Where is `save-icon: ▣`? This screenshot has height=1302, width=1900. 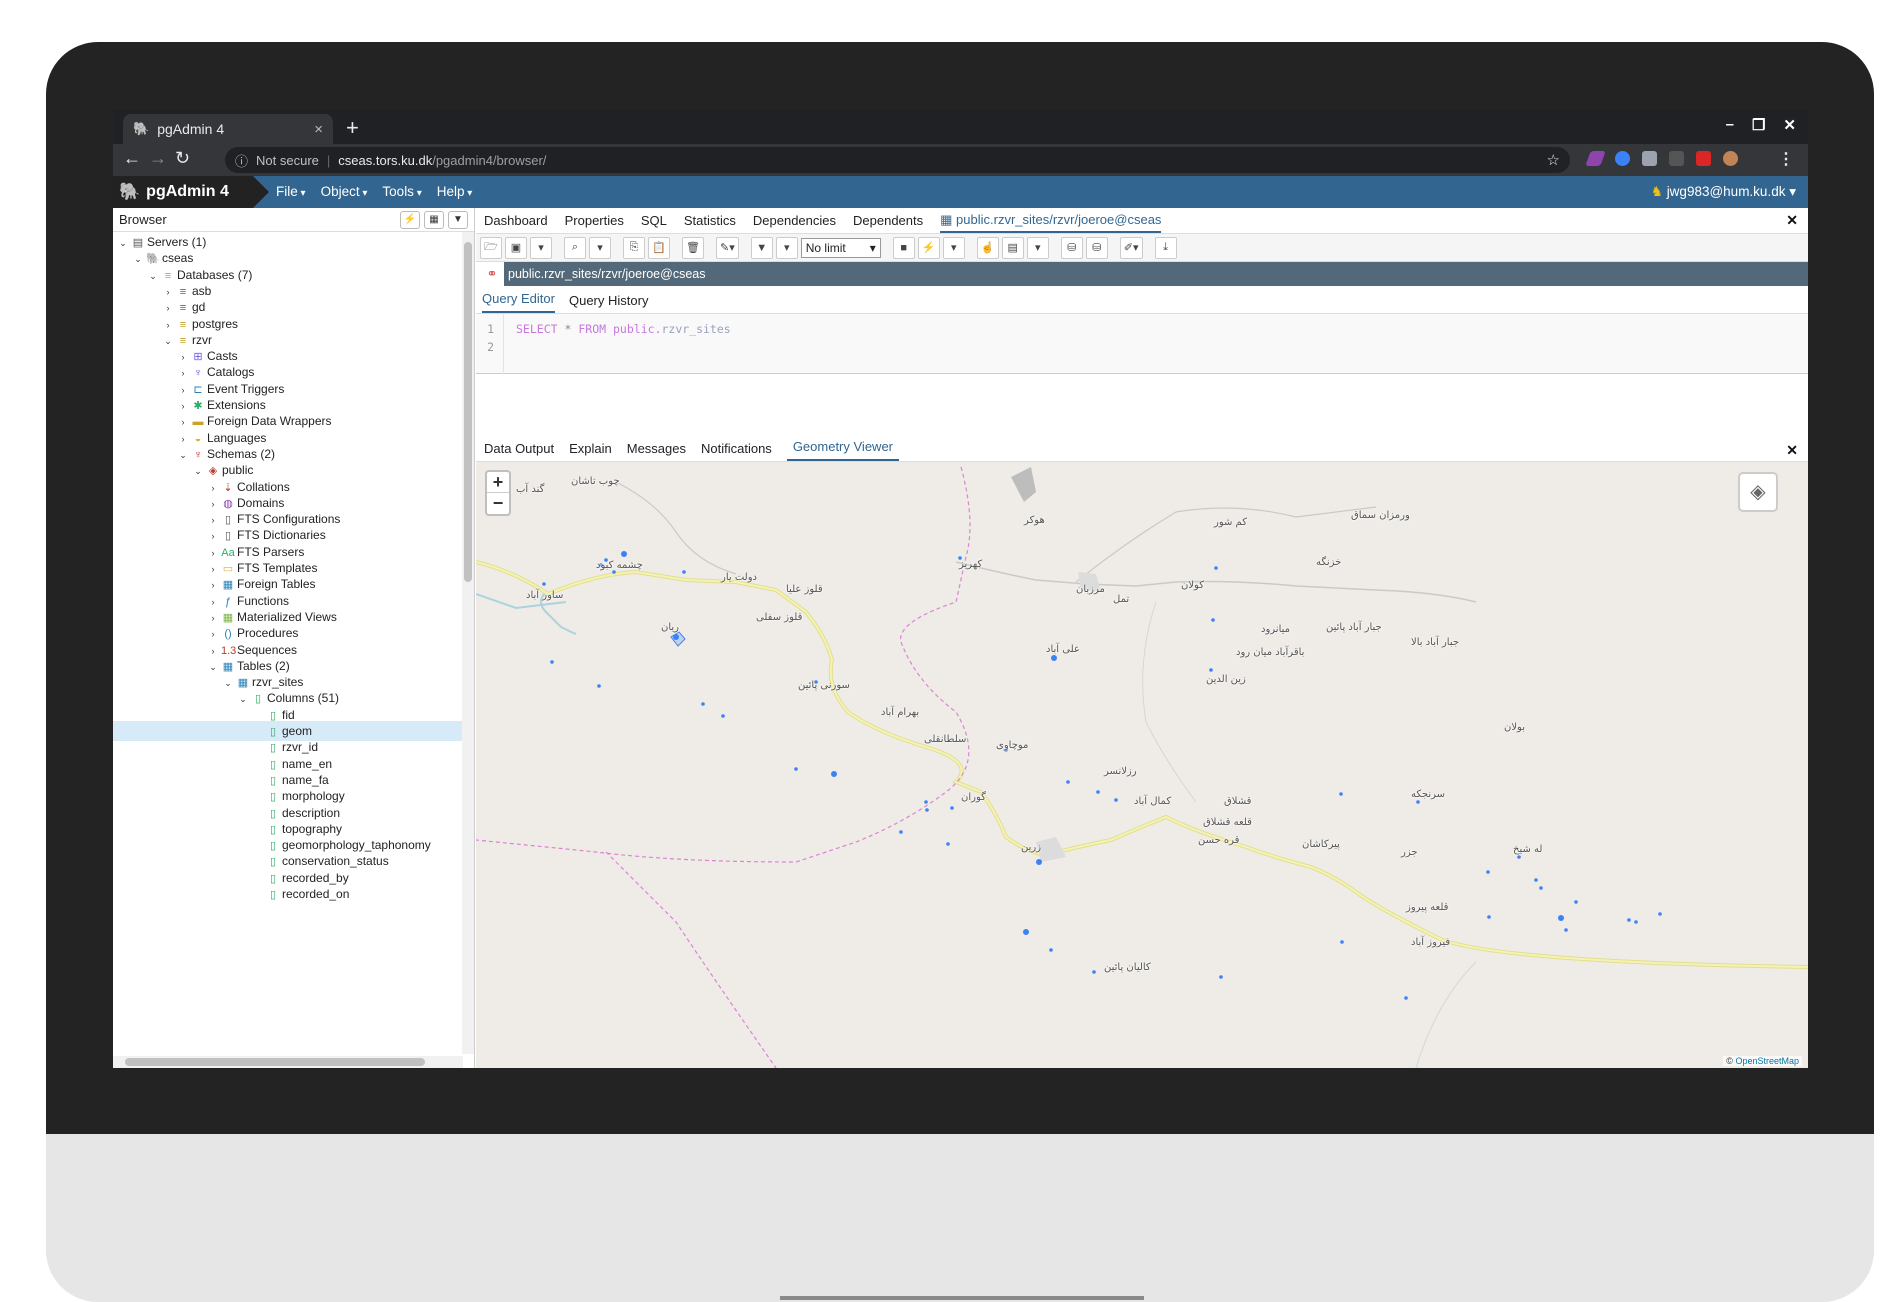
save-icon: ▣ is located at coordinates (516, 247).